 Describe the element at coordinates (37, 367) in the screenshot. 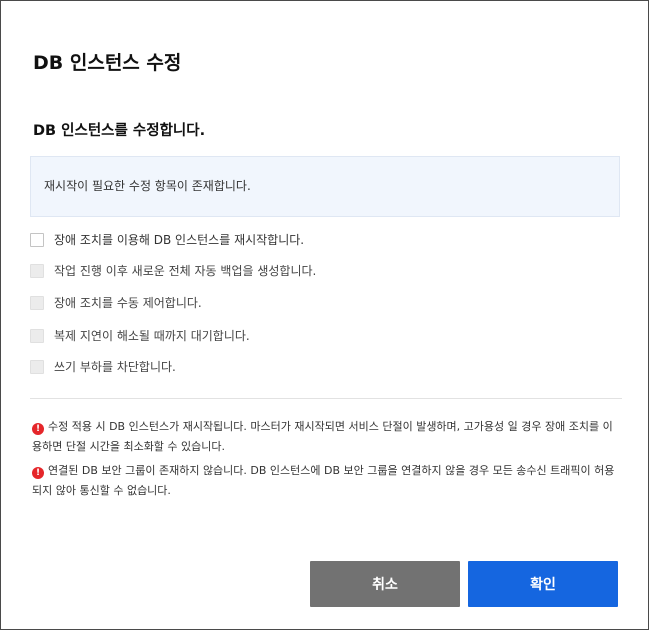

I see `block-write-load-checkbox` at that location.